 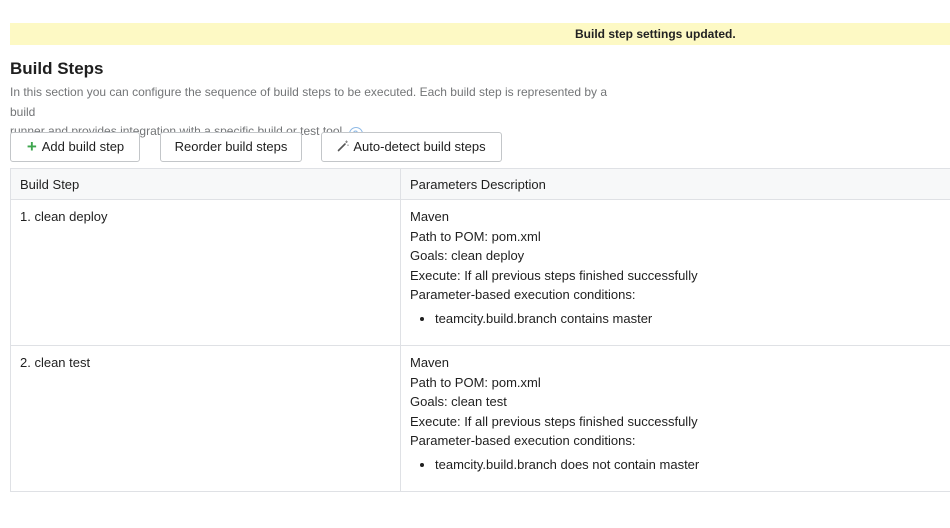 What do you see at coordinates (343, 146) in the screenshot?
I see `wand-icon` at bounding box center [343, 146].